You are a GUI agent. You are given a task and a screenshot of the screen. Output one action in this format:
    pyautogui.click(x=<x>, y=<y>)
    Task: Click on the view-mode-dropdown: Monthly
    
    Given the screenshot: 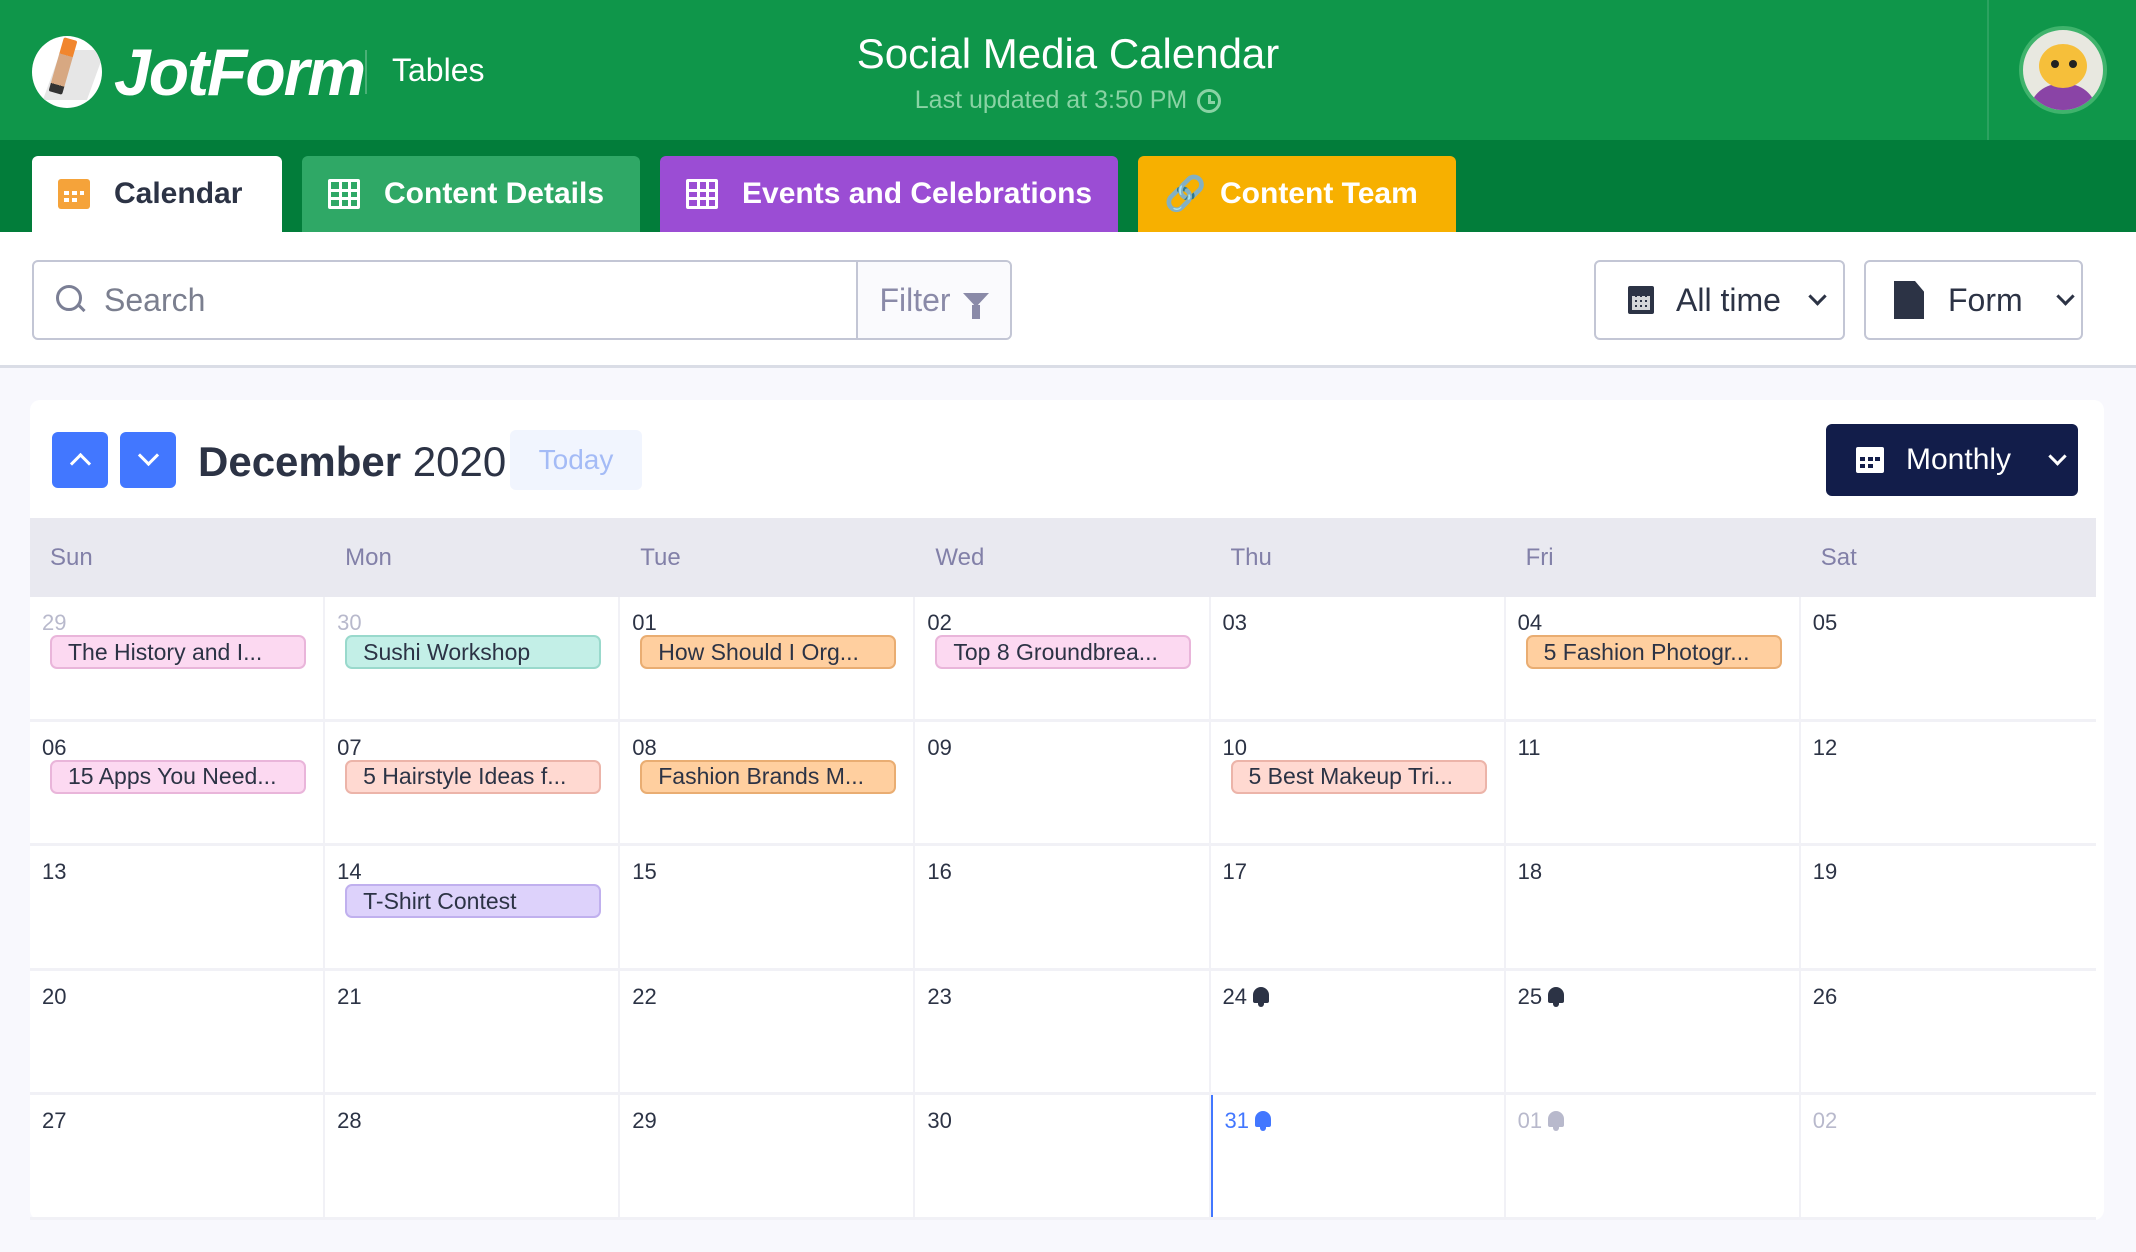 What is the action you would take?
    pyautogui.click(x=1952, y=460)
    